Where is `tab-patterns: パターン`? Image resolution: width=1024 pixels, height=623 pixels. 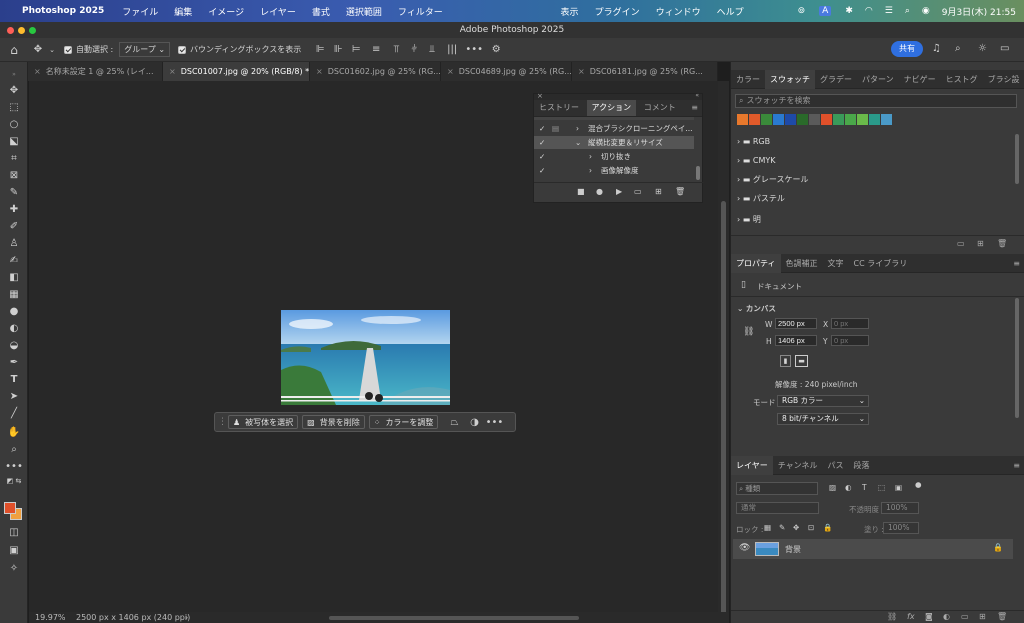
tab-patterns: パターン is located at coordinates (878, 79).